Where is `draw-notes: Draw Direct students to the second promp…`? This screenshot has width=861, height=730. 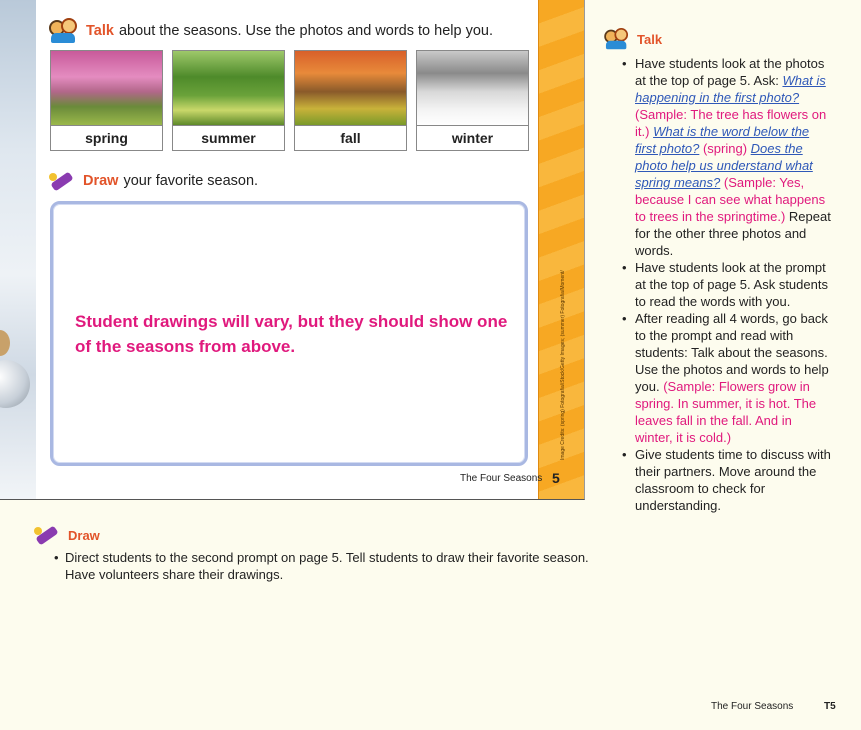 draw-notes: Draw Direct students to the second promp… is located at coordinates (314, 553).